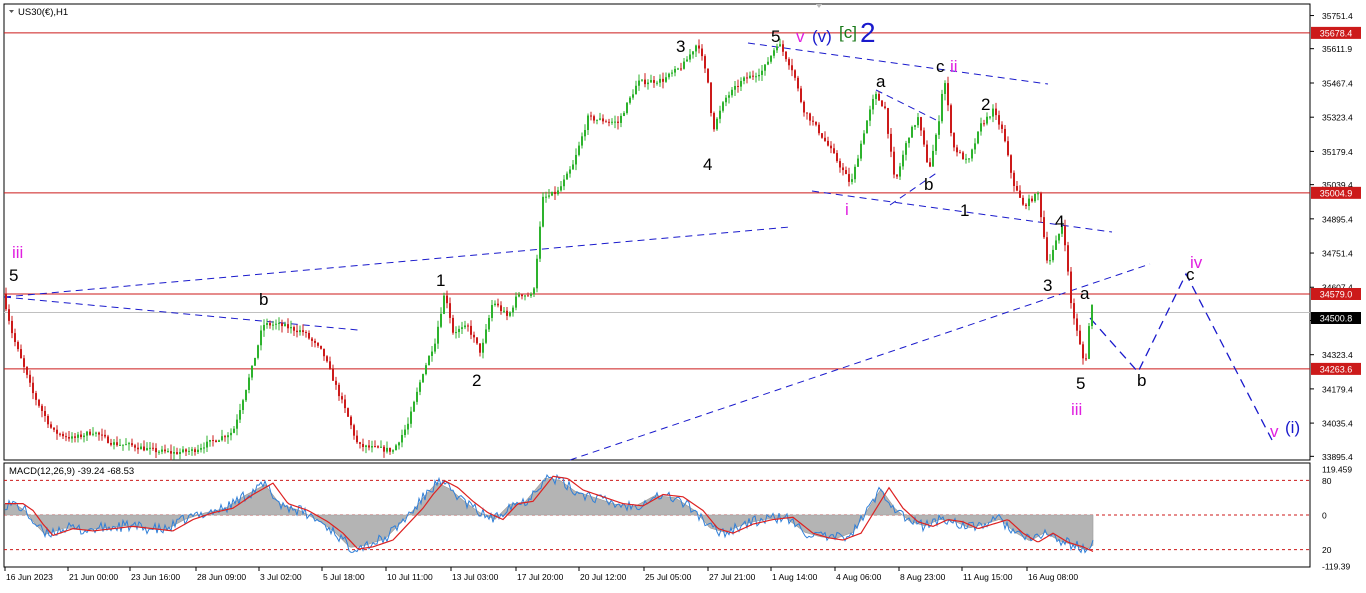 This screenshot has width=1366, height=593. Describe the element at coordinates (954, 66) in the screenshot. I see `wave-label: ii` at that location.